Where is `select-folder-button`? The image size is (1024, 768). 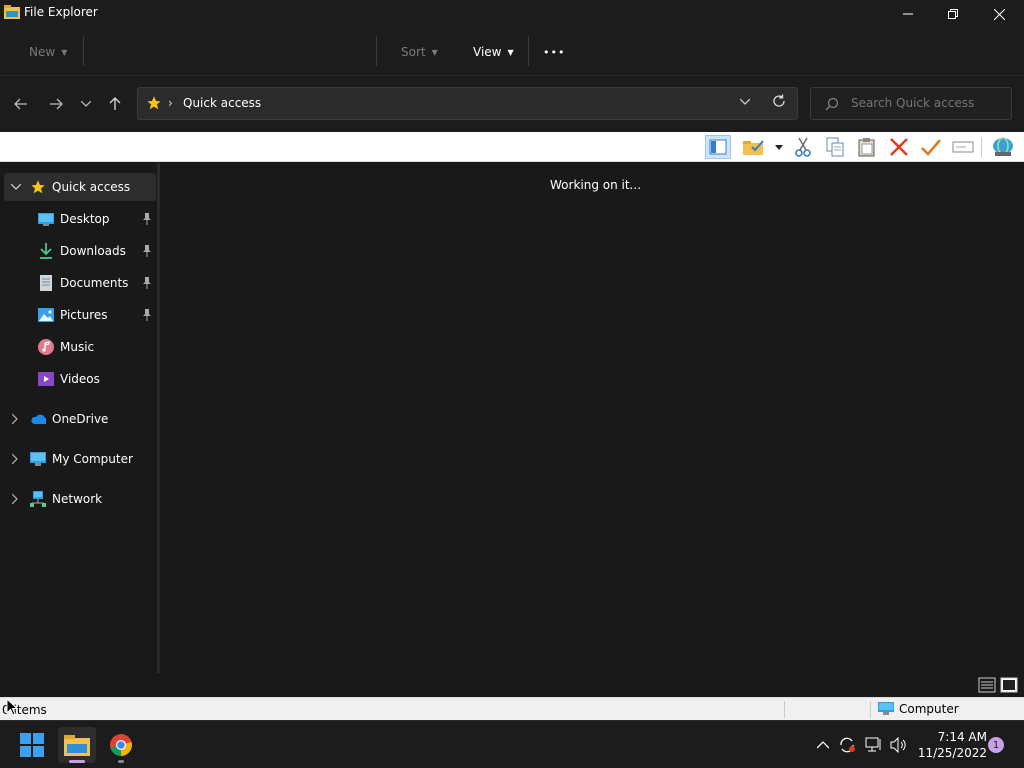
select-folder-button is located at coordinates (754, 147).